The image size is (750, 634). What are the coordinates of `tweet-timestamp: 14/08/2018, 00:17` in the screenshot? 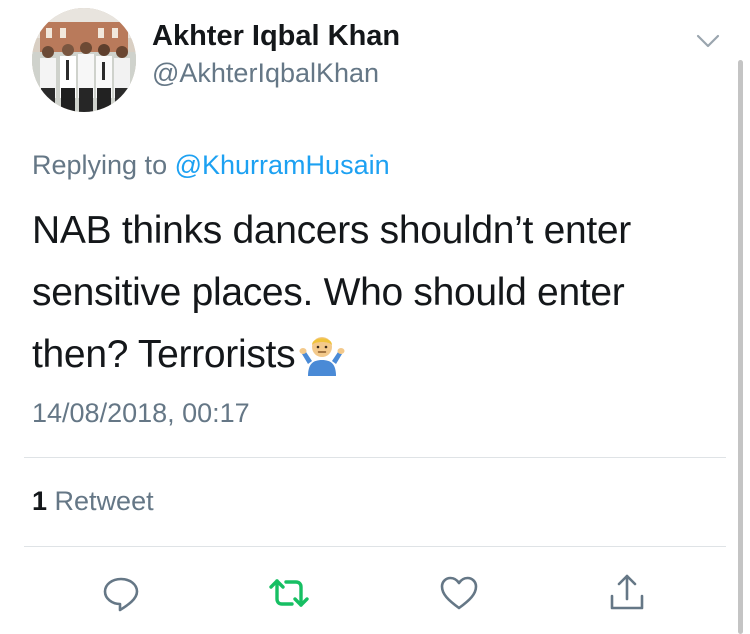 It's located at (141, 413).